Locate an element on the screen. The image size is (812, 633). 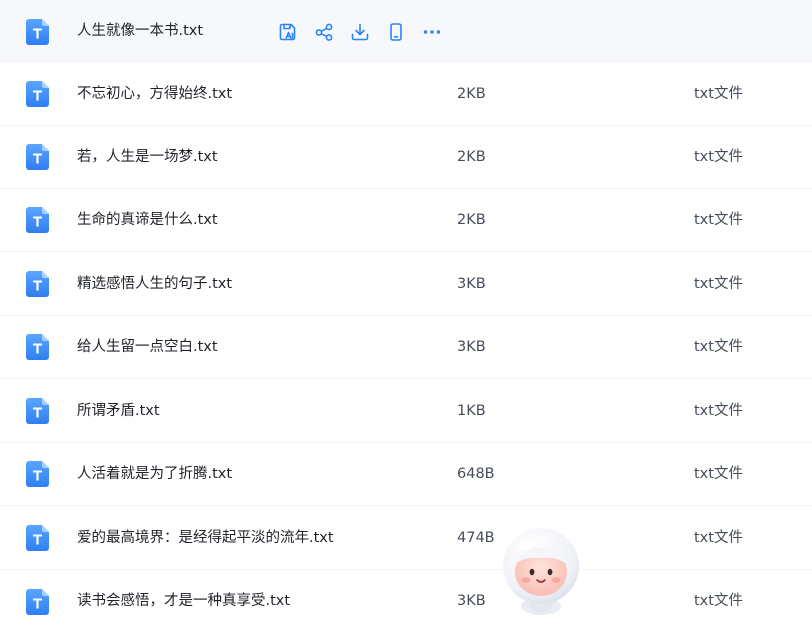
file-row: 给人生留一点空白.txt 3KB txt文件 is located at coordinates (406, 347).